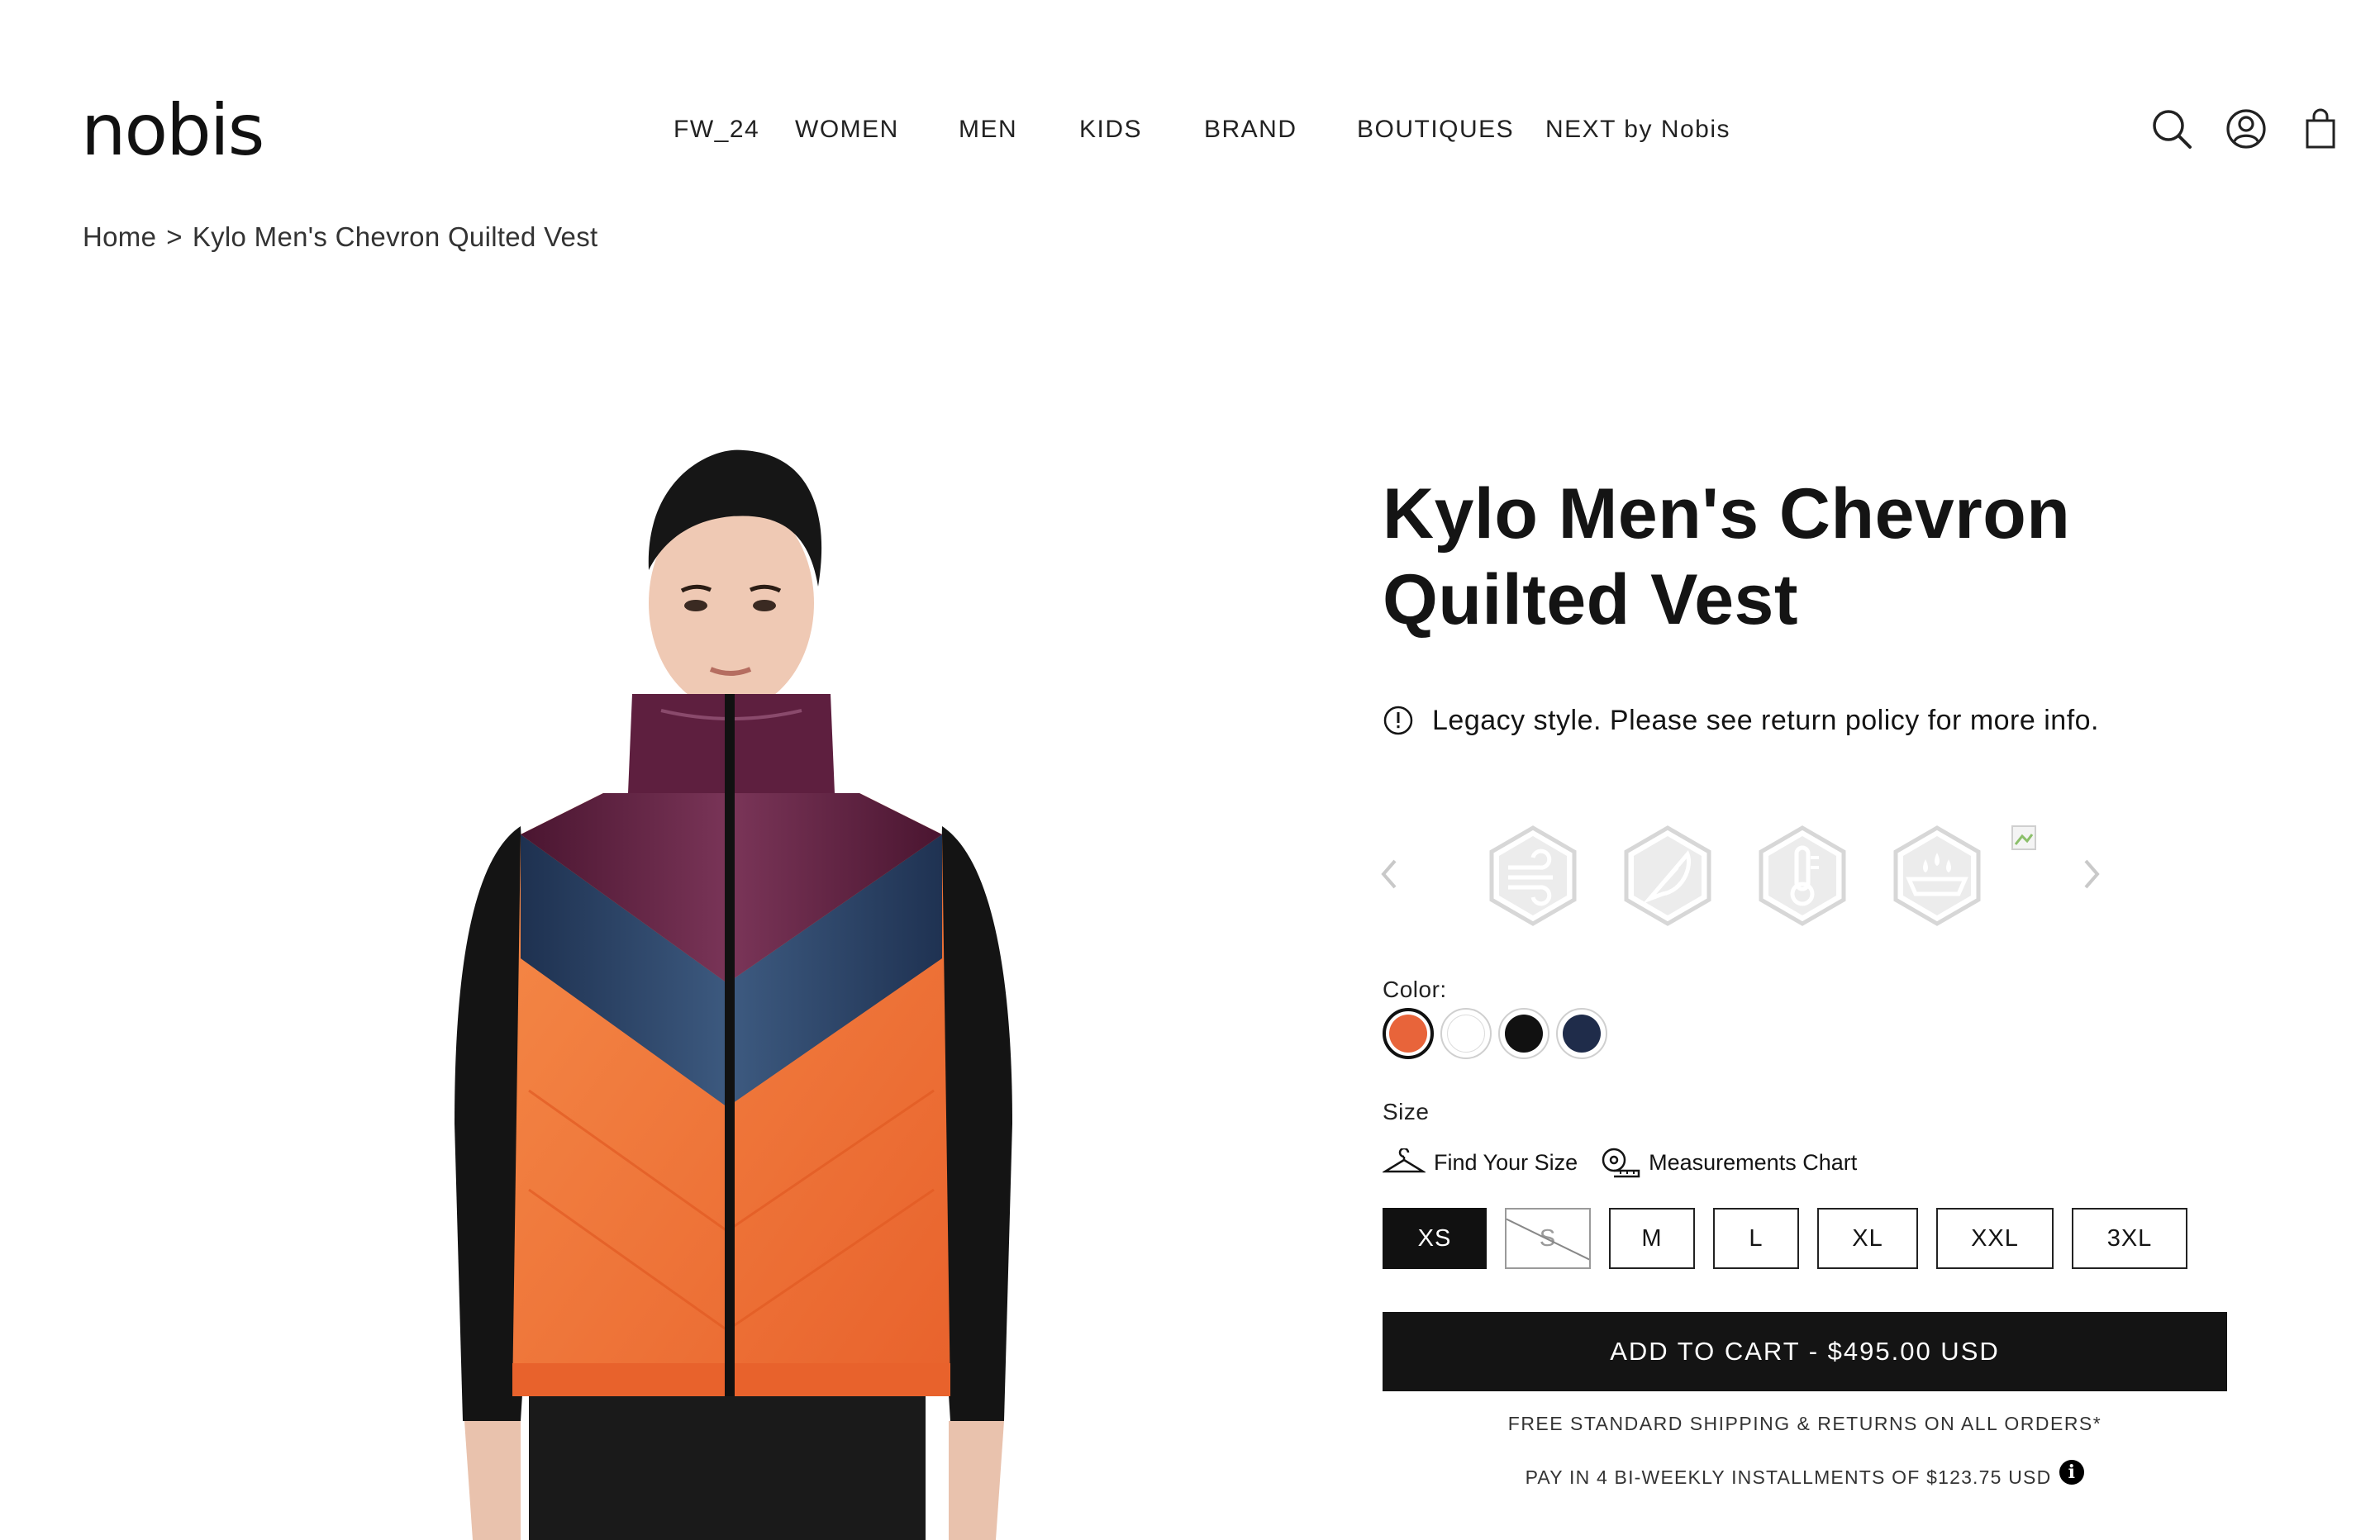 The image size is (2380, 1540). Describe the element at coordinates (1805, 1351) in the screenshot. I see `add-to-cart-button: ADD TO CART - $495.00 USD` at that location.